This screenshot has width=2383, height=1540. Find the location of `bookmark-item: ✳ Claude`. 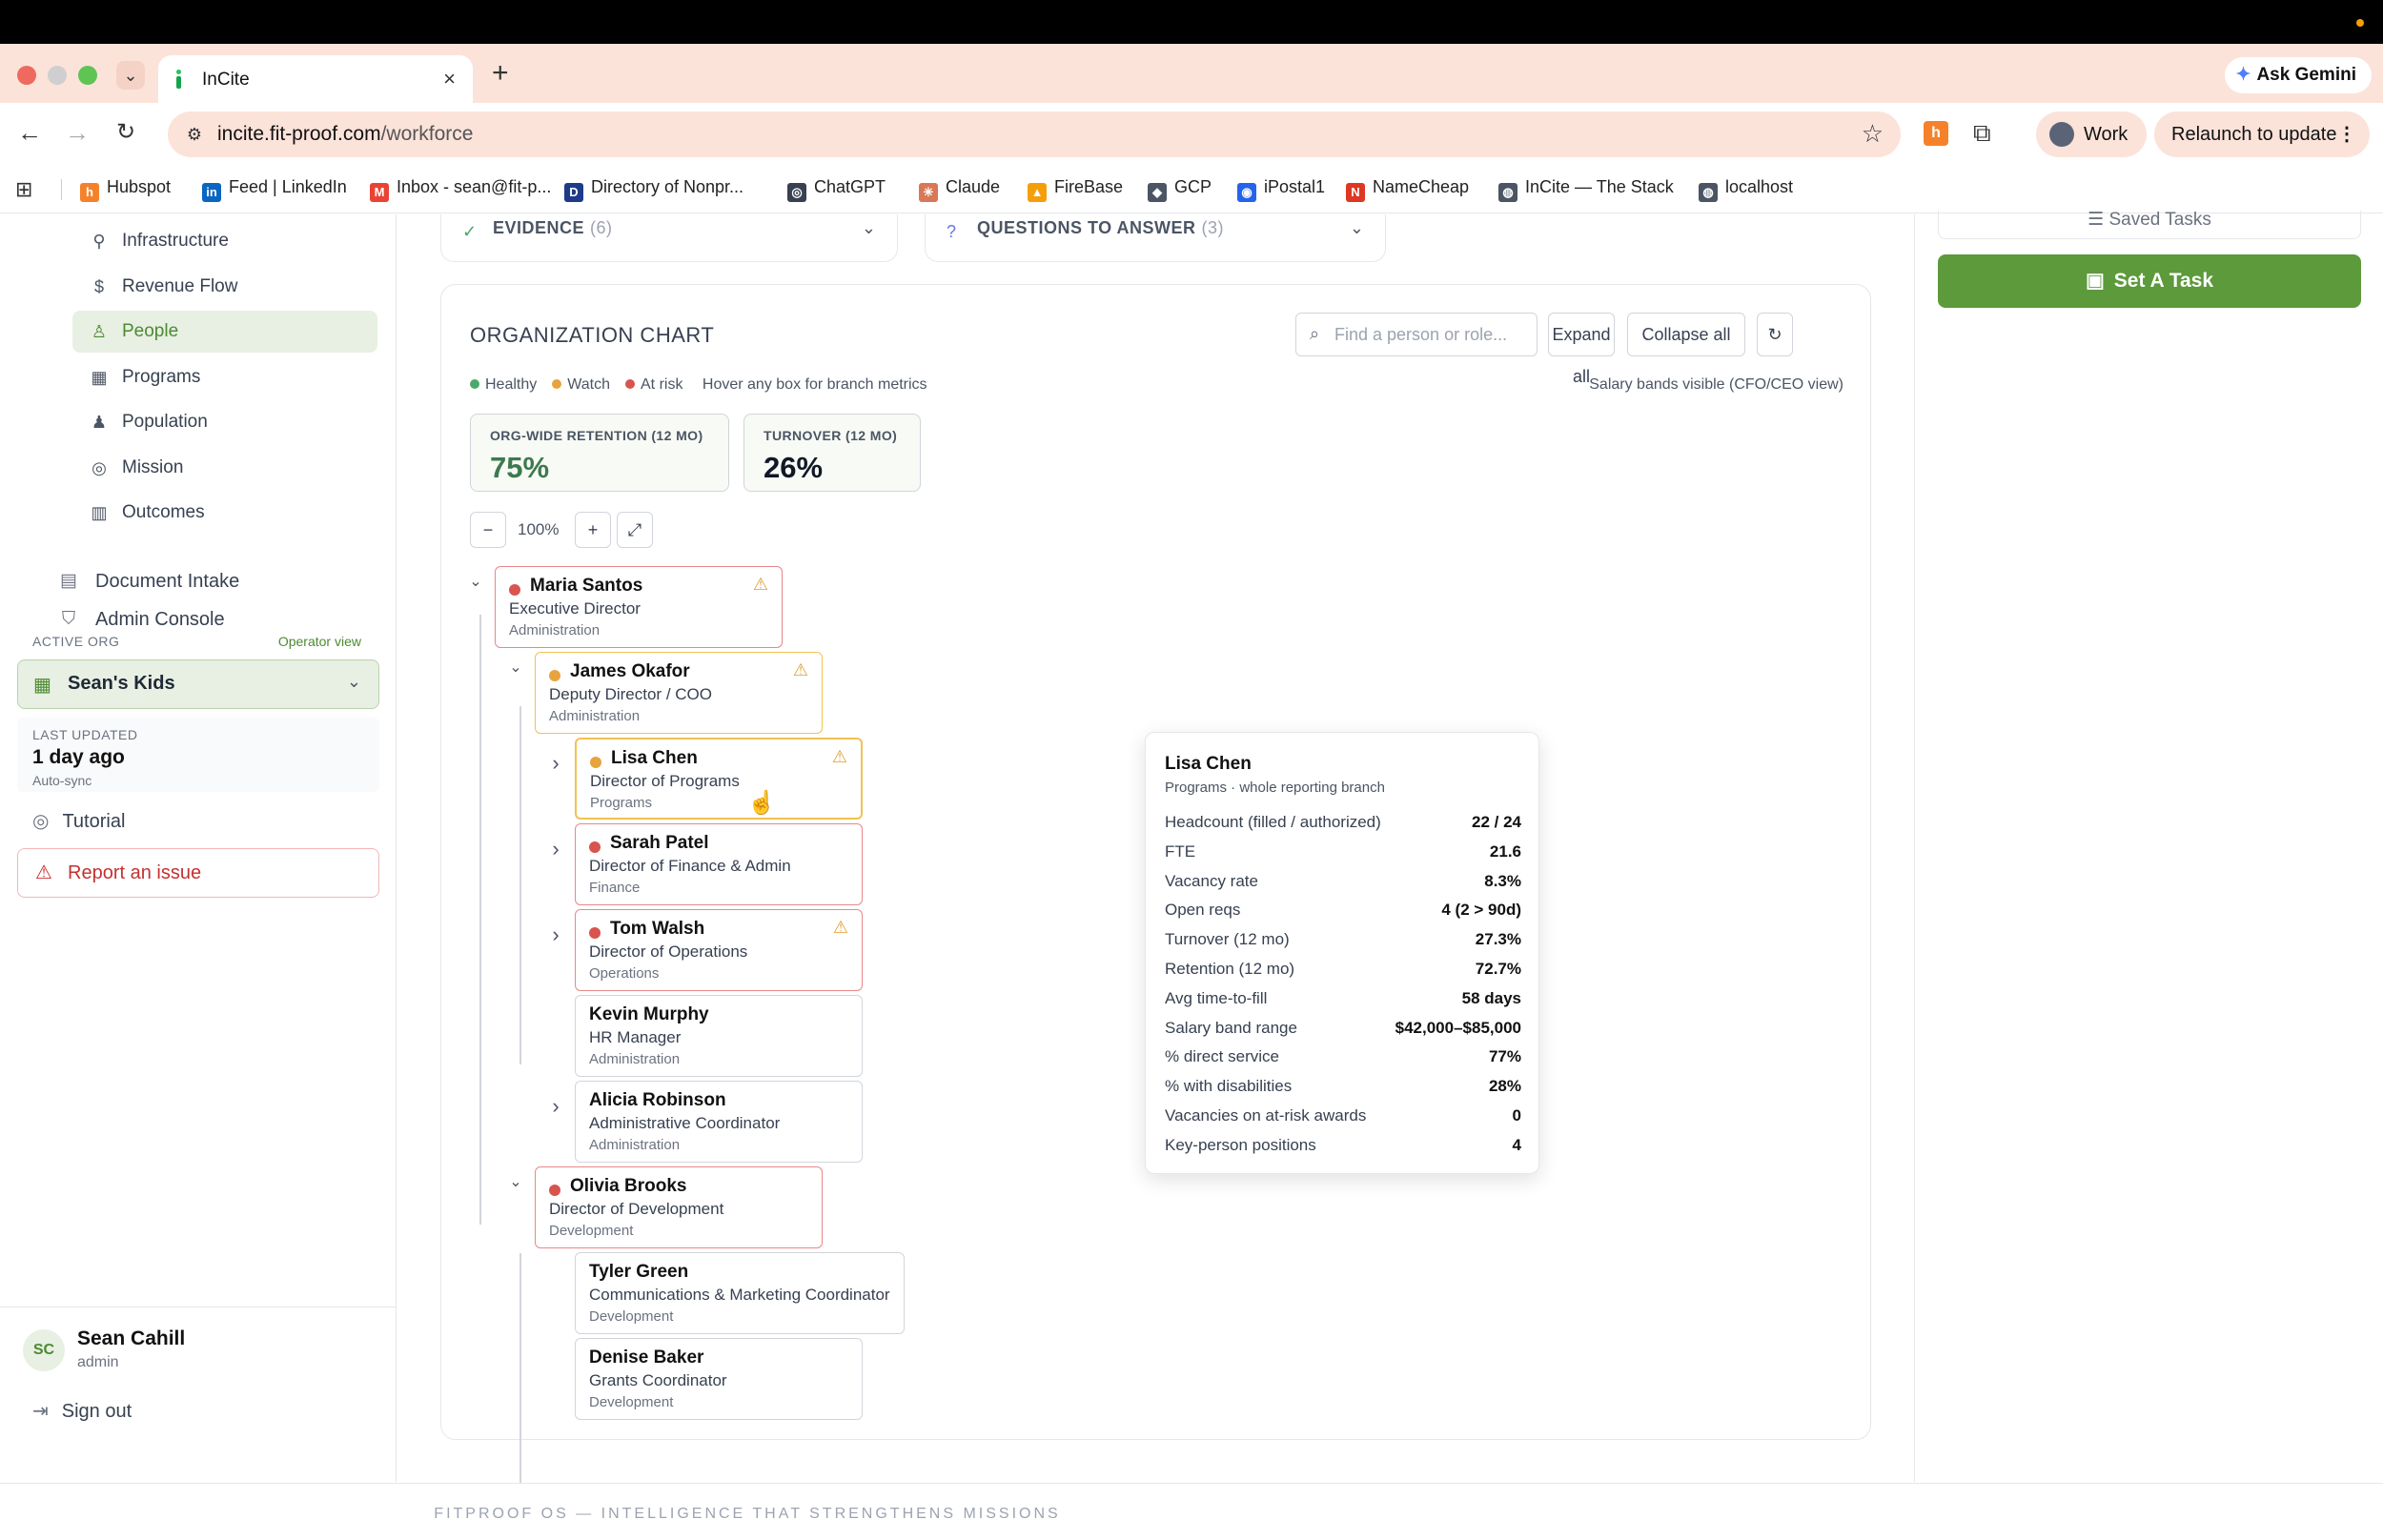

bookmark-item: ✳ Claude is located at coordinates (960, 189).